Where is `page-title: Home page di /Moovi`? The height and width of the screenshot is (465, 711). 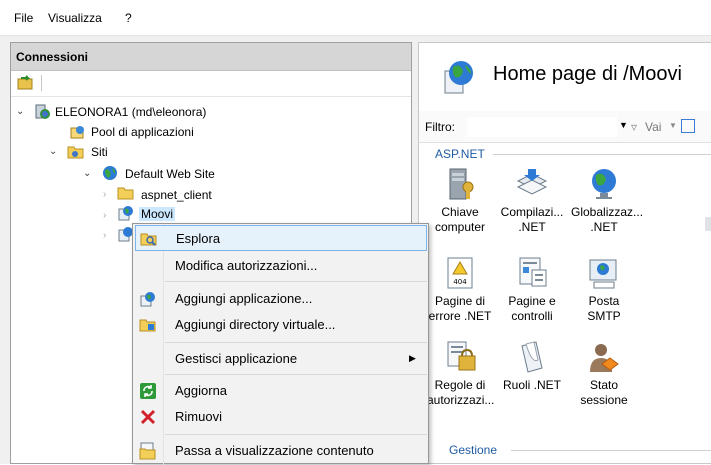 page-title: Home page di /Moovi is located at coordinates (587, 74).